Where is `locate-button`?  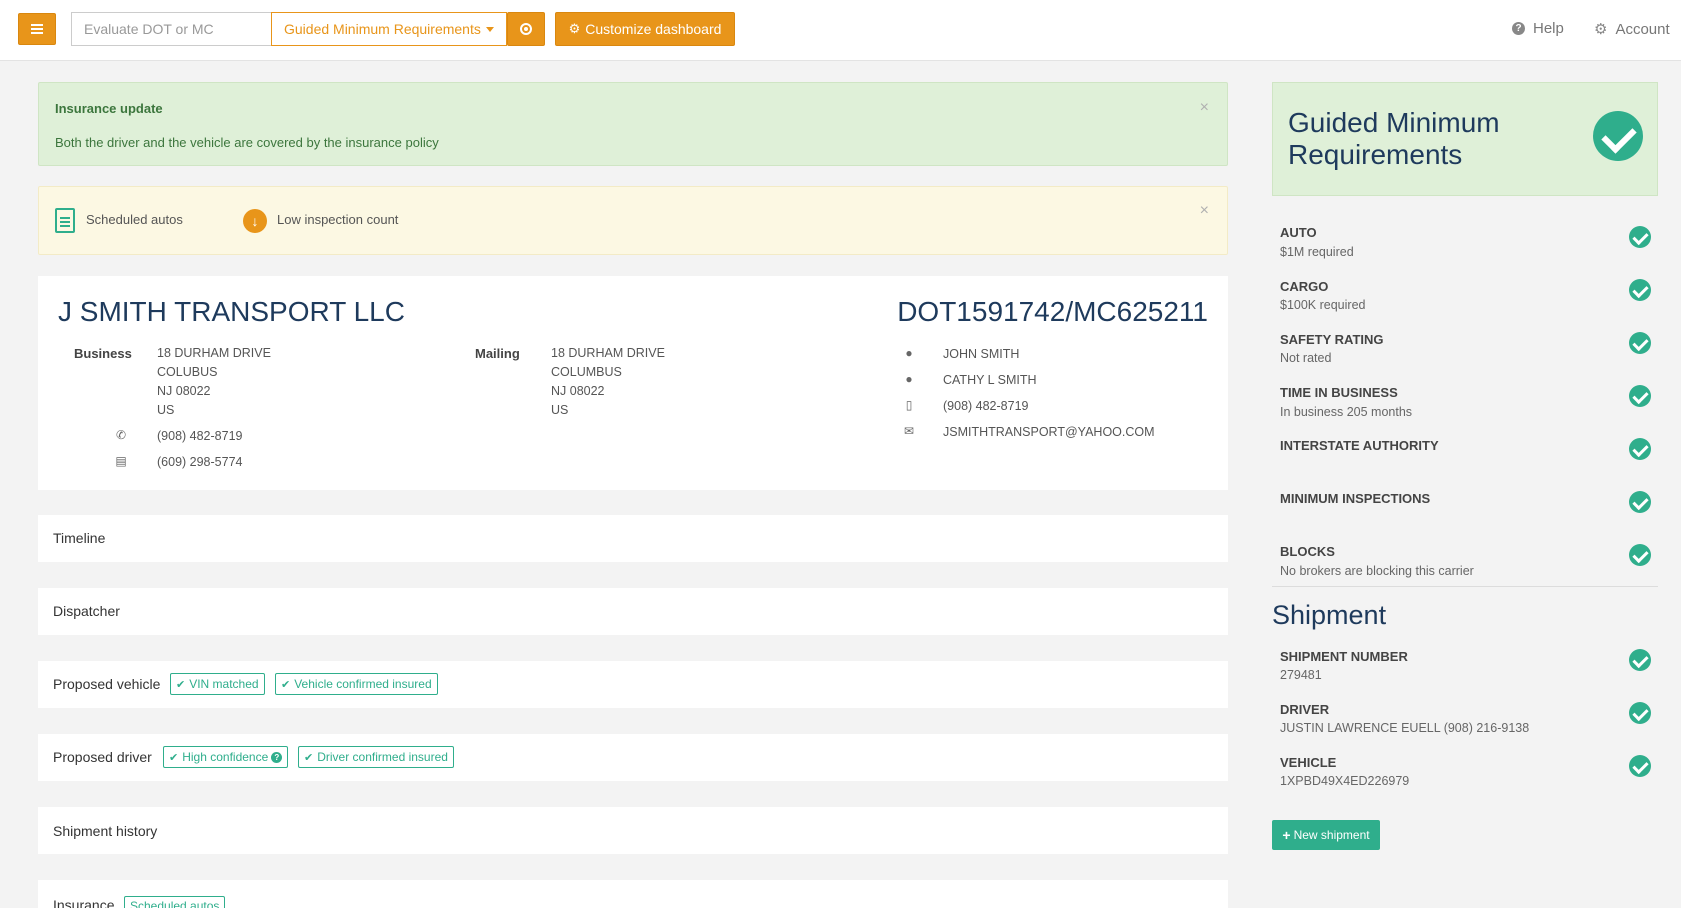 locate-button is located at coordinates (526, 29).